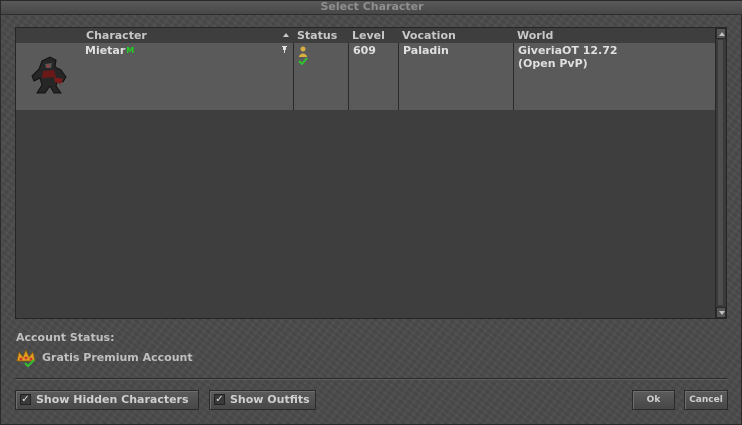 The image size is (742, 425). What do you see at coordinates (568, 50) in the screenshot?
I see `world-name: GiveriaOT 12.72` at bounding box center [568, 50].